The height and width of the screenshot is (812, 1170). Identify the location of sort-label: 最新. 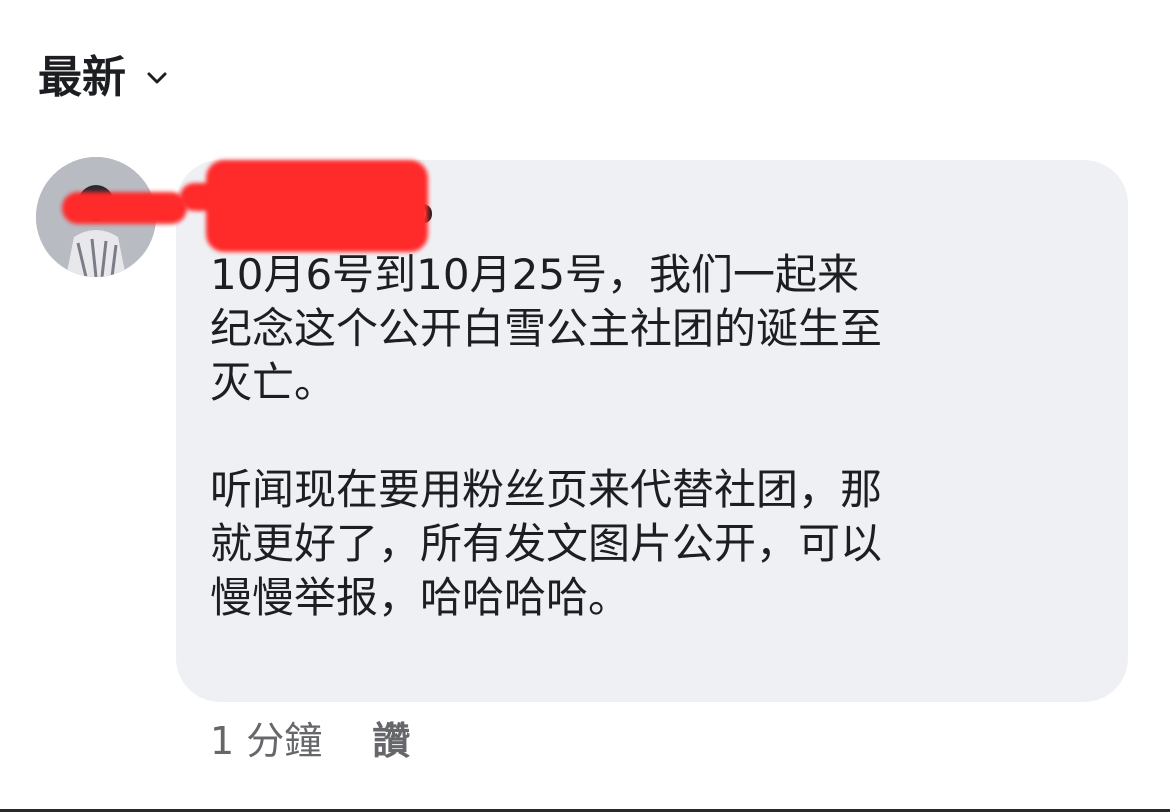
(82, 77).